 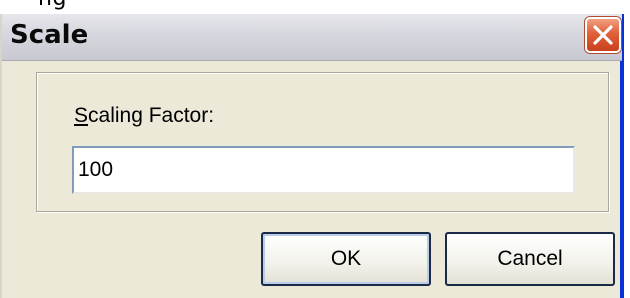 What do you see at coordinates (81, 115) in the screenshot?
I see `scaling-factor-mnemonic: S` at bounding box center [81, 115].